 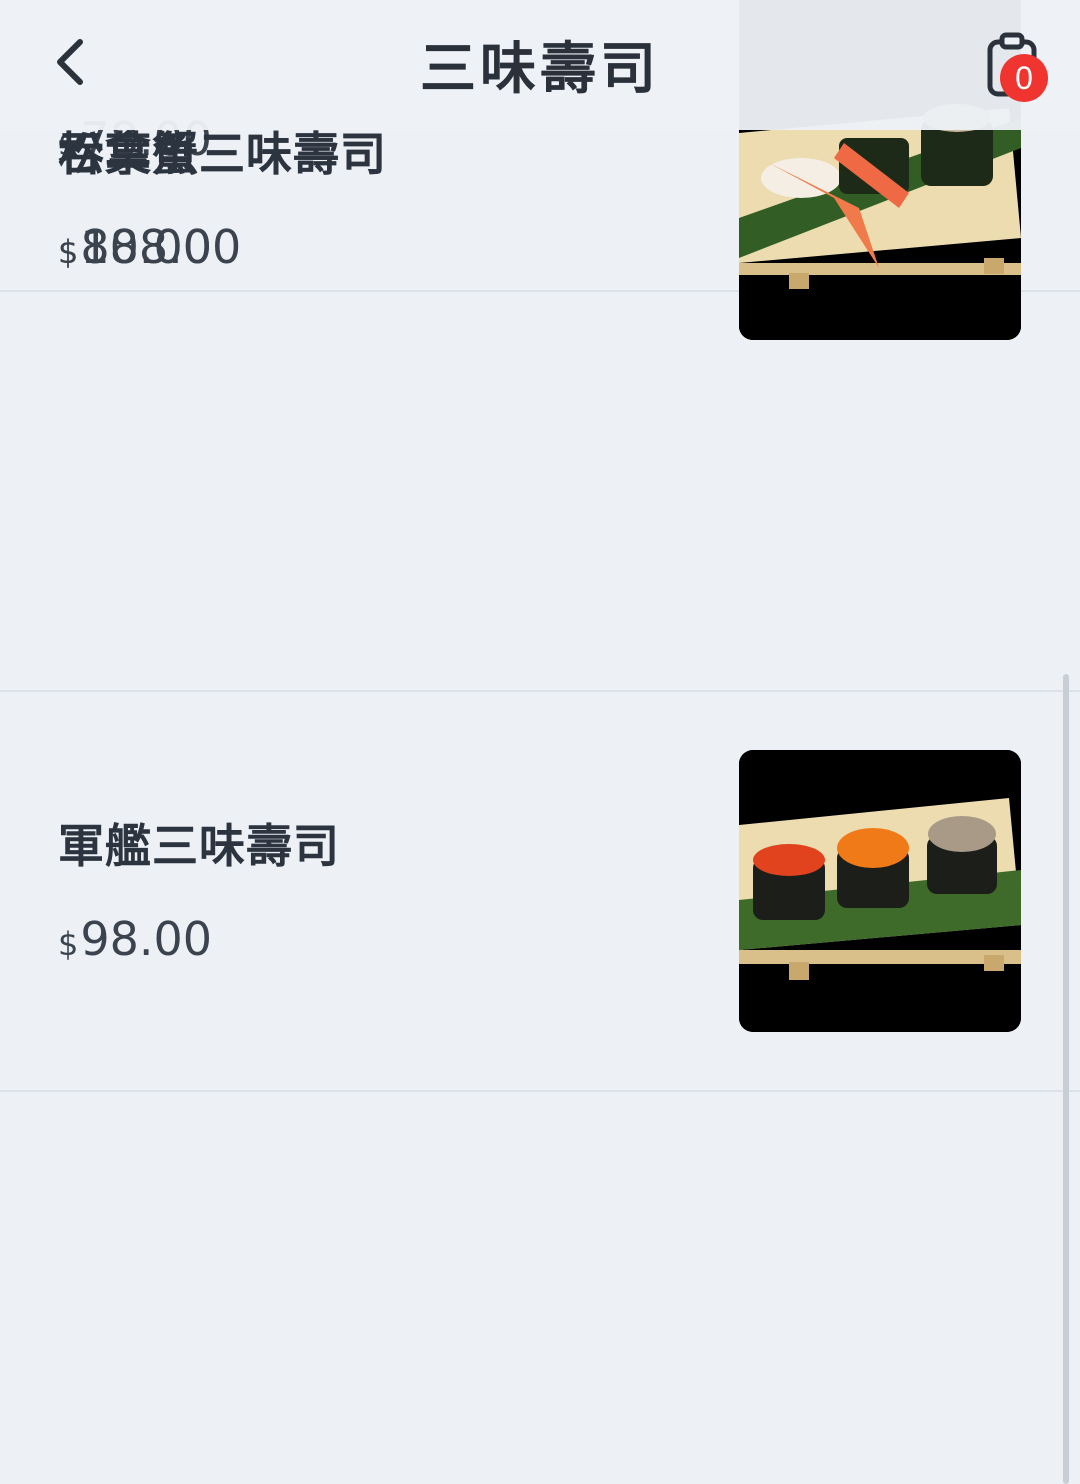 I want to click on page-title: 三味壽司, so click(x=540, y=69).